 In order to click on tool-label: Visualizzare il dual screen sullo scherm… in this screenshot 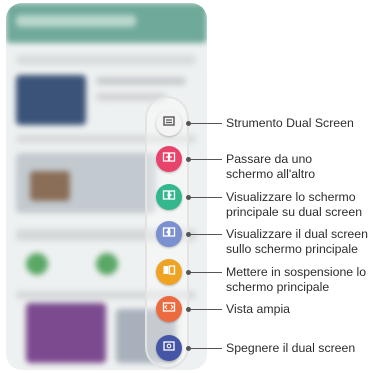, I will do `click(297, 241)`.